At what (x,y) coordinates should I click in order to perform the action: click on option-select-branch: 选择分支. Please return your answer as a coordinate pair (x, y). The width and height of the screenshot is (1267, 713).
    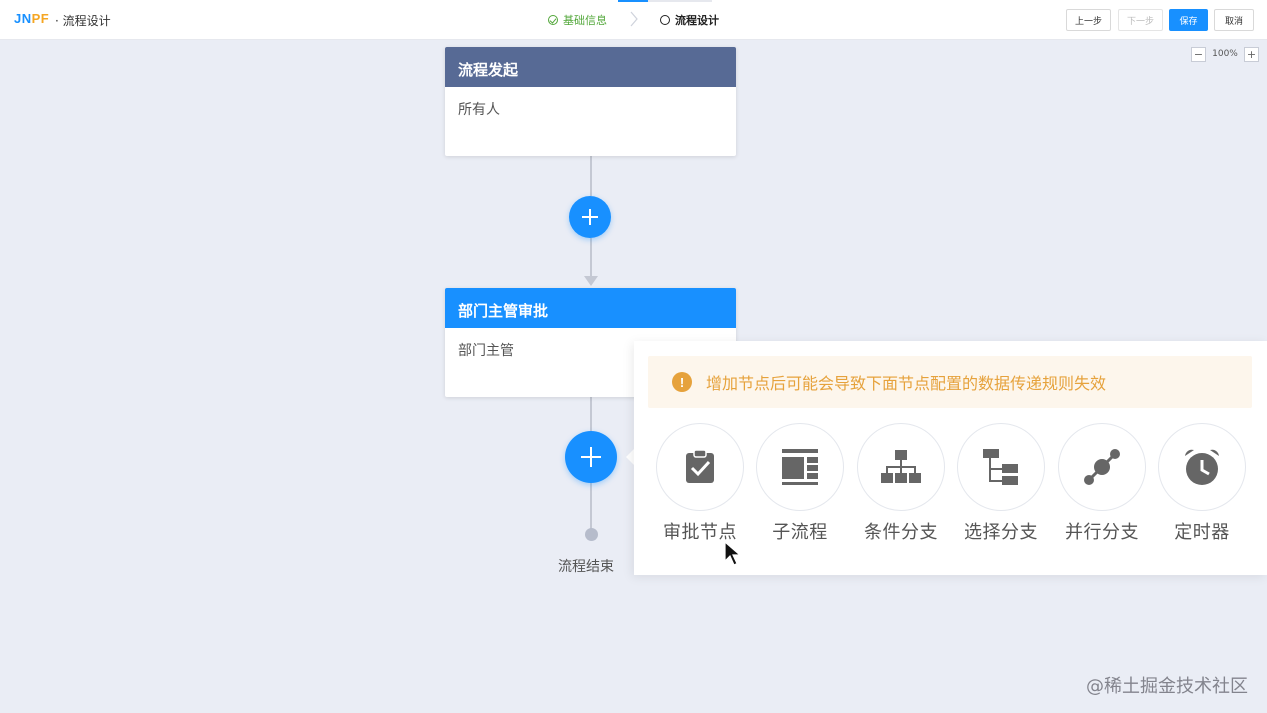
    Looking at the image, I should click on (1001, 483).